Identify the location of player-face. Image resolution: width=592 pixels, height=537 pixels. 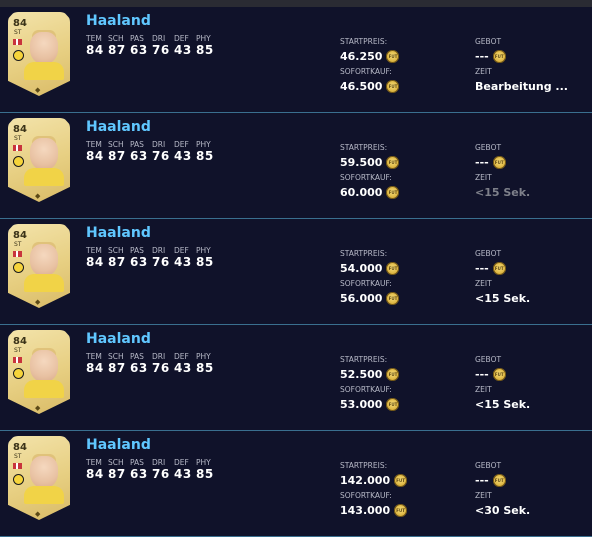
(44, 472).